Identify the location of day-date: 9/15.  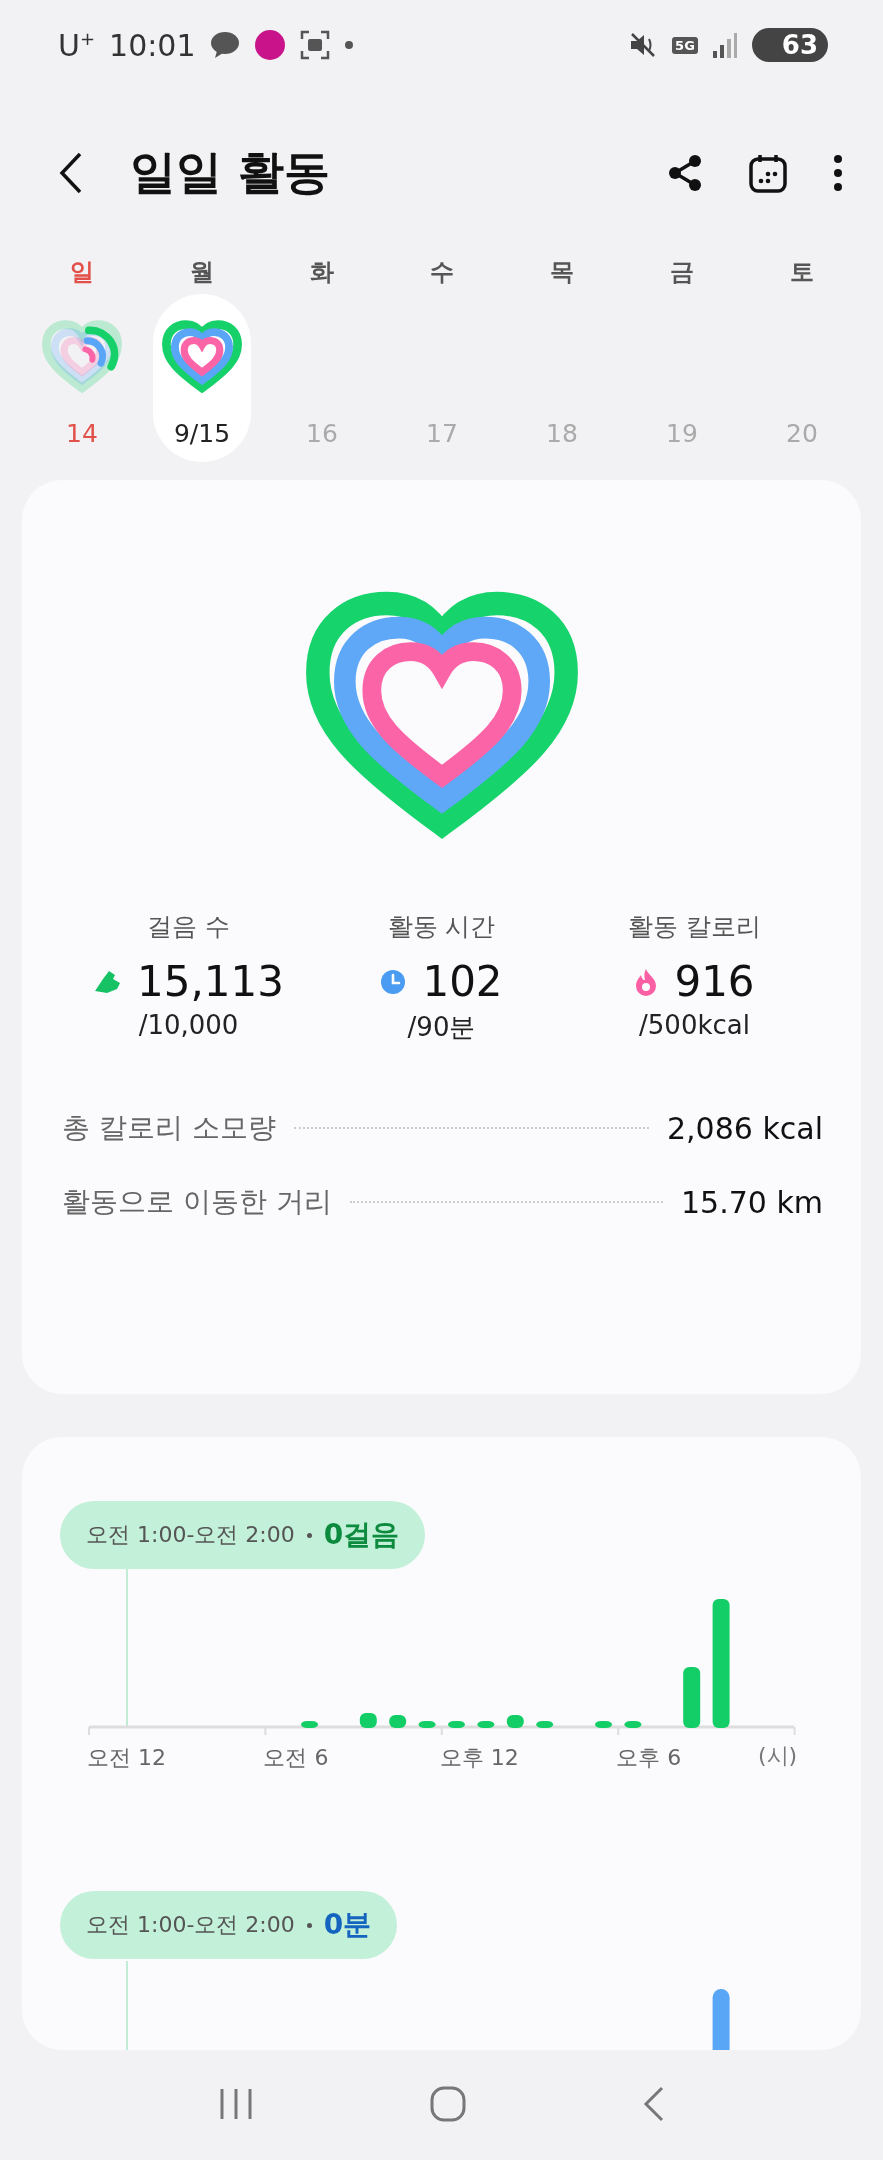
(202, 433).